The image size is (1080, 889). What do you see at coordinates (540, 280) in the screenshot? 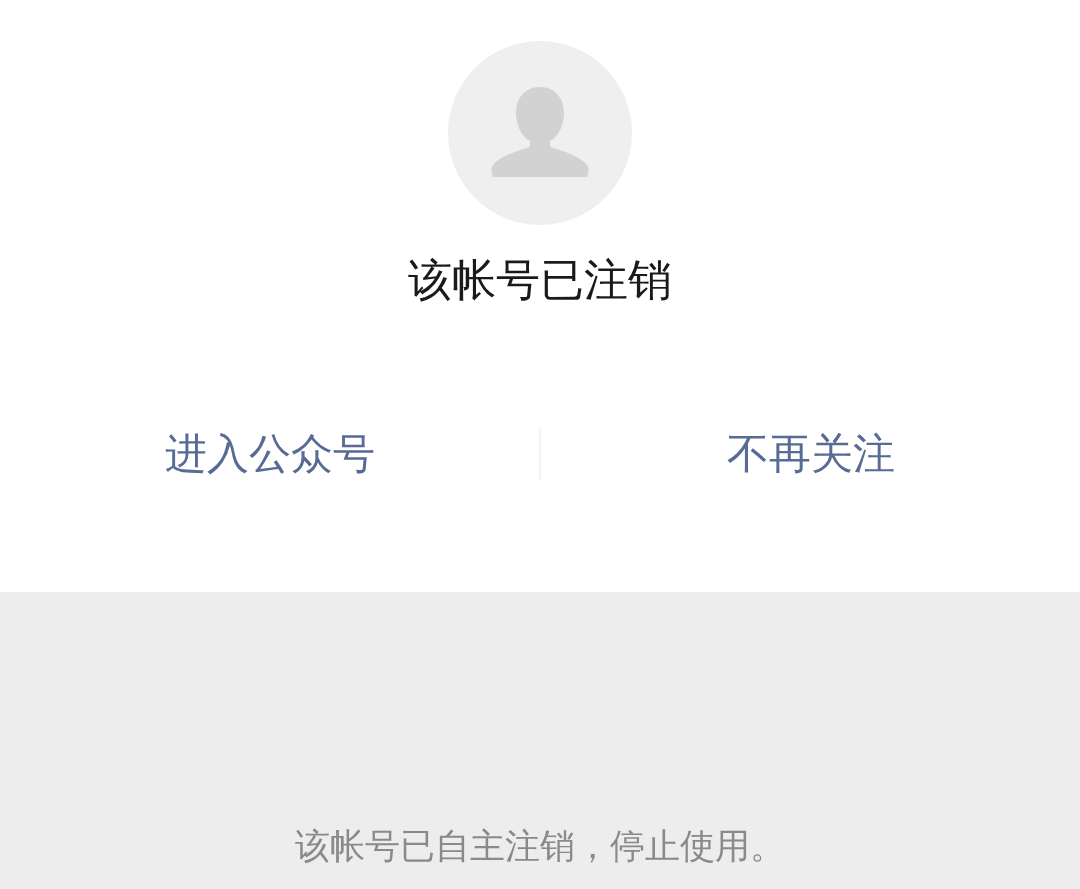
I see `account-status-title: 该帐号已注销` at bounding box center [540, 280].